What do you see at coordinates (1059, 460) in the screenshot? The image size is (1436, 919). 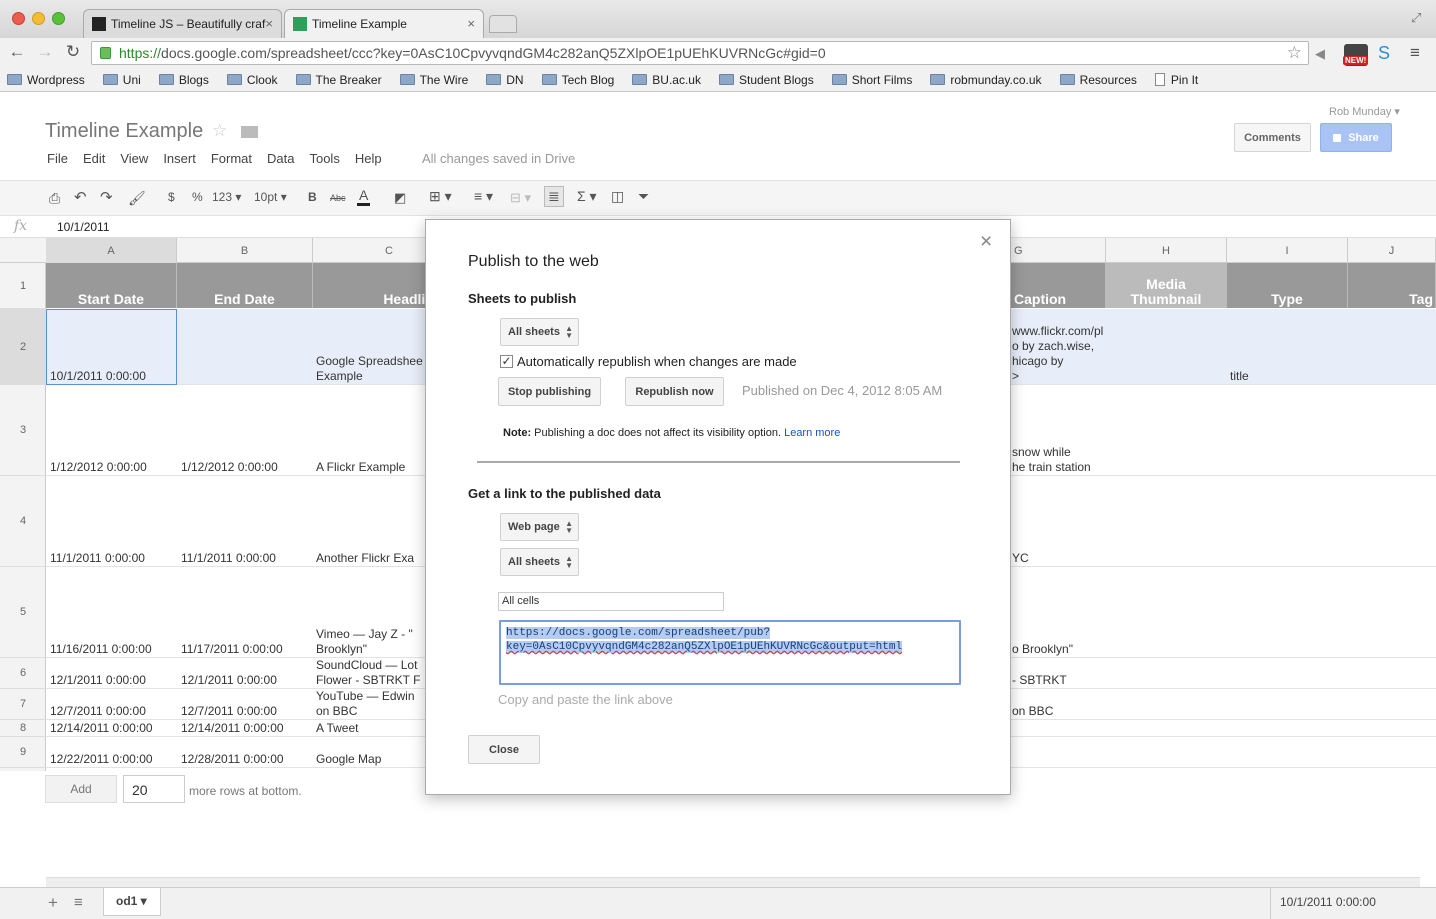 I see `cell-g: snow while he train station` at bounding box center [1059, 460].